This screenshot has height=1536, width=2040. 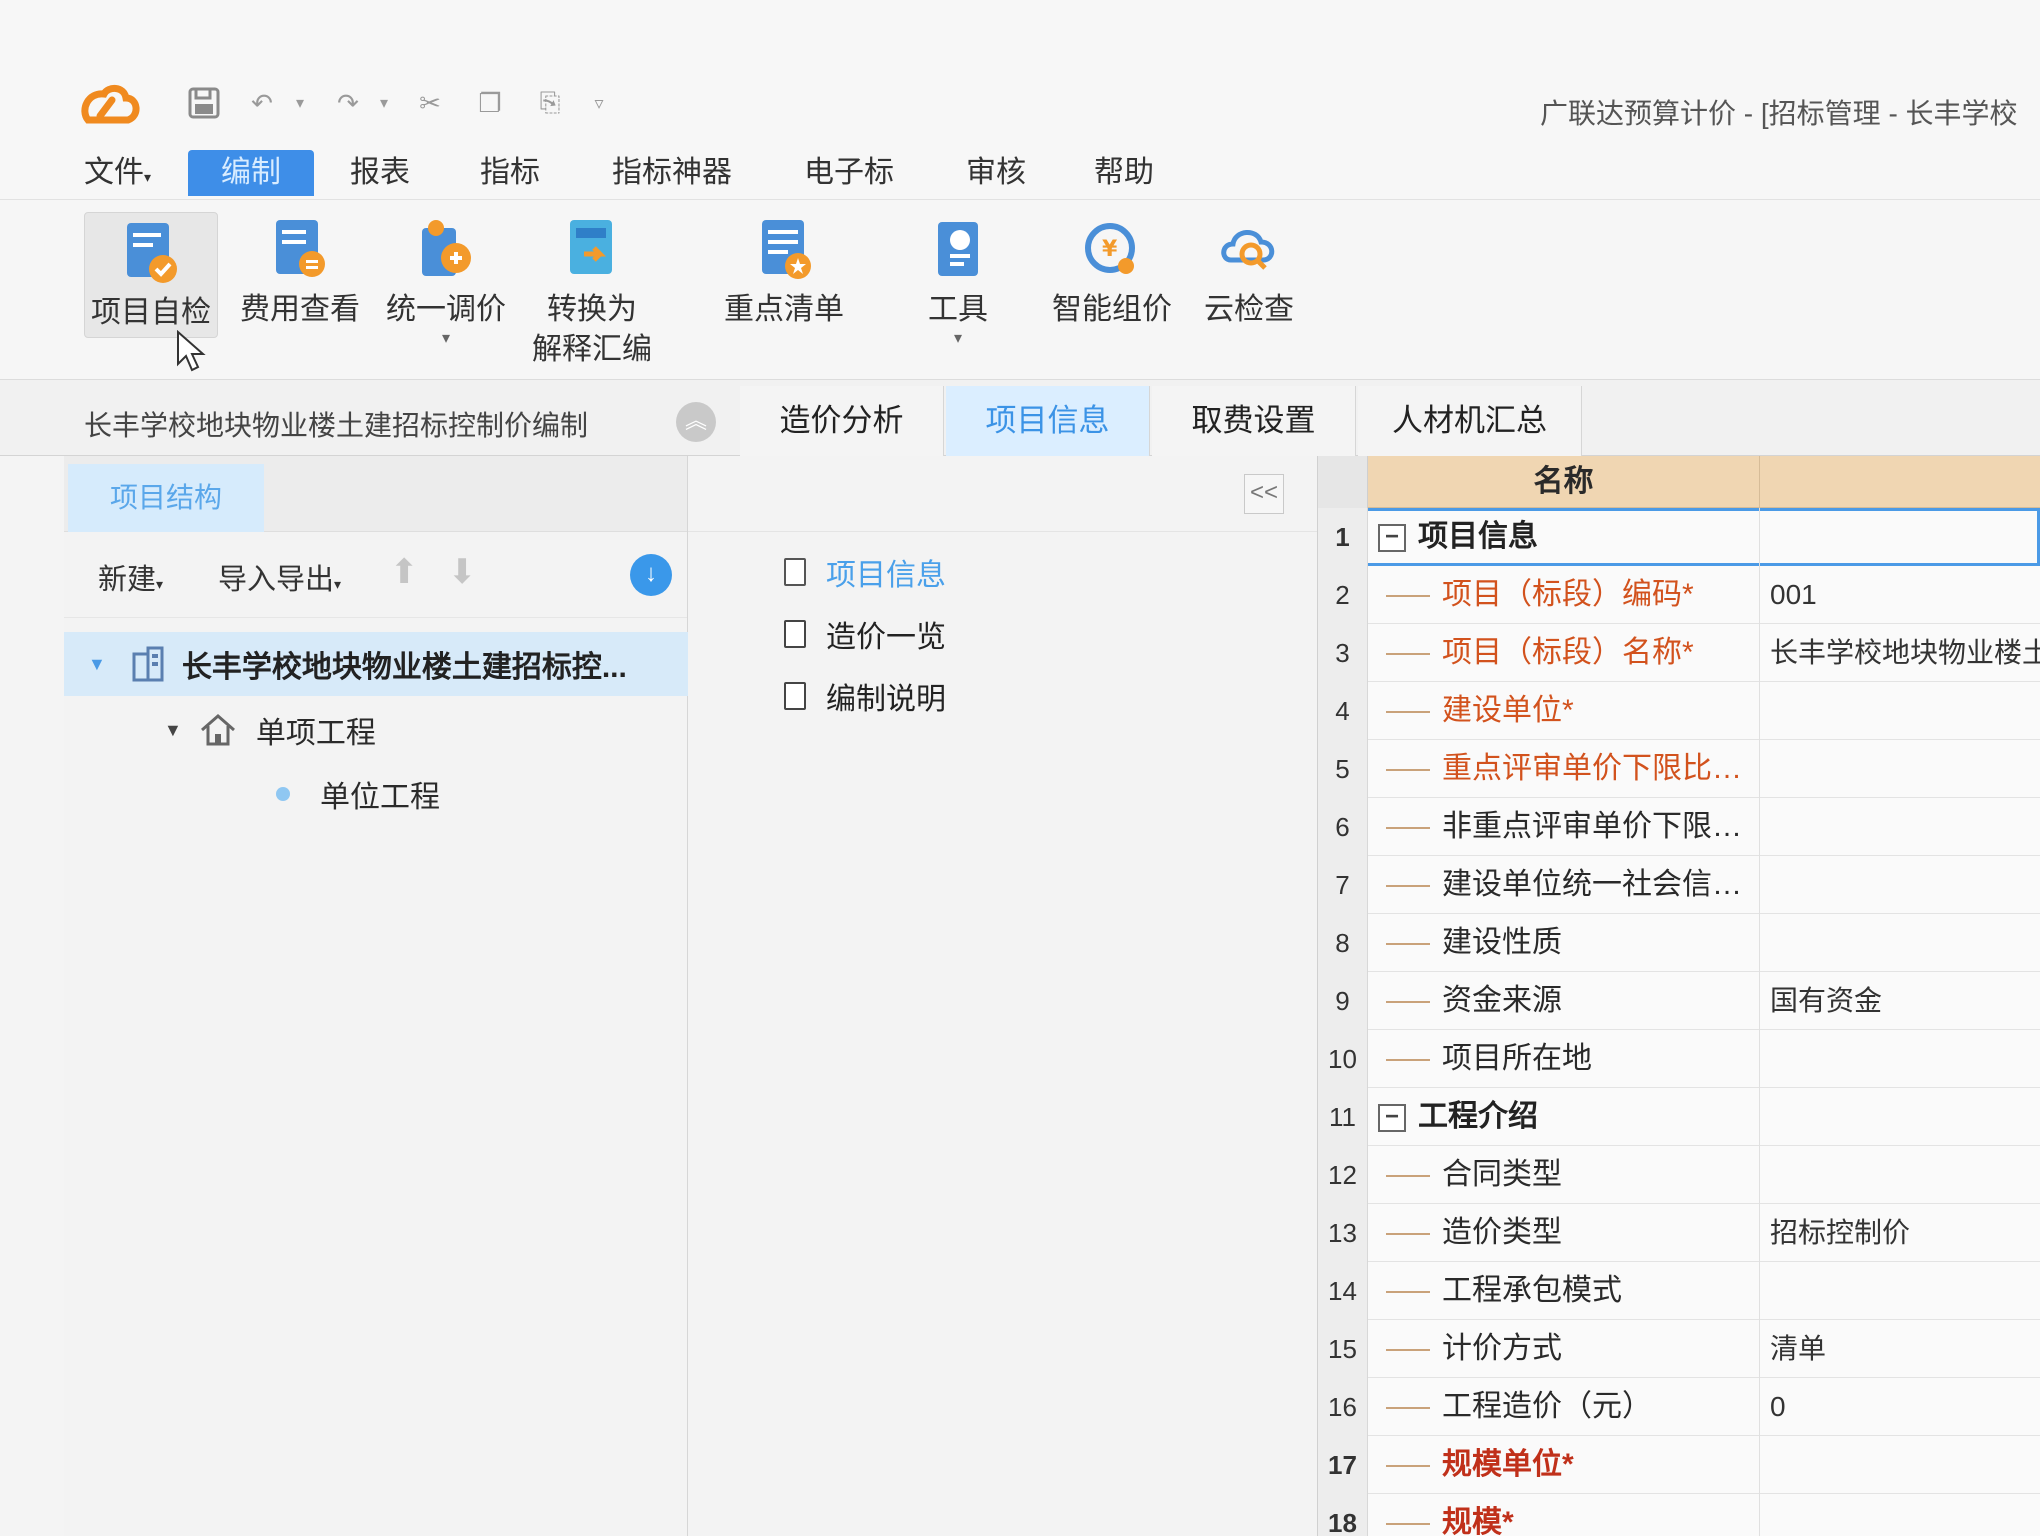 What do you see at coordinates (1564, 943) in the screenshot?
I see `row-name-cell: 建设性质` at bounding box center [1564, 943].